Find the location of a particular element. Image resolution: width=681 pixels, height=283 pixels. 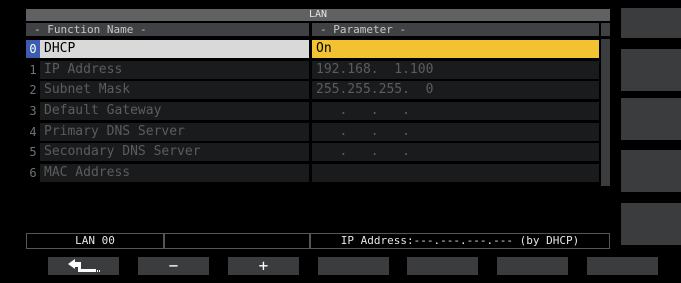

minus-icon: − is located at coordinates (173, 265).